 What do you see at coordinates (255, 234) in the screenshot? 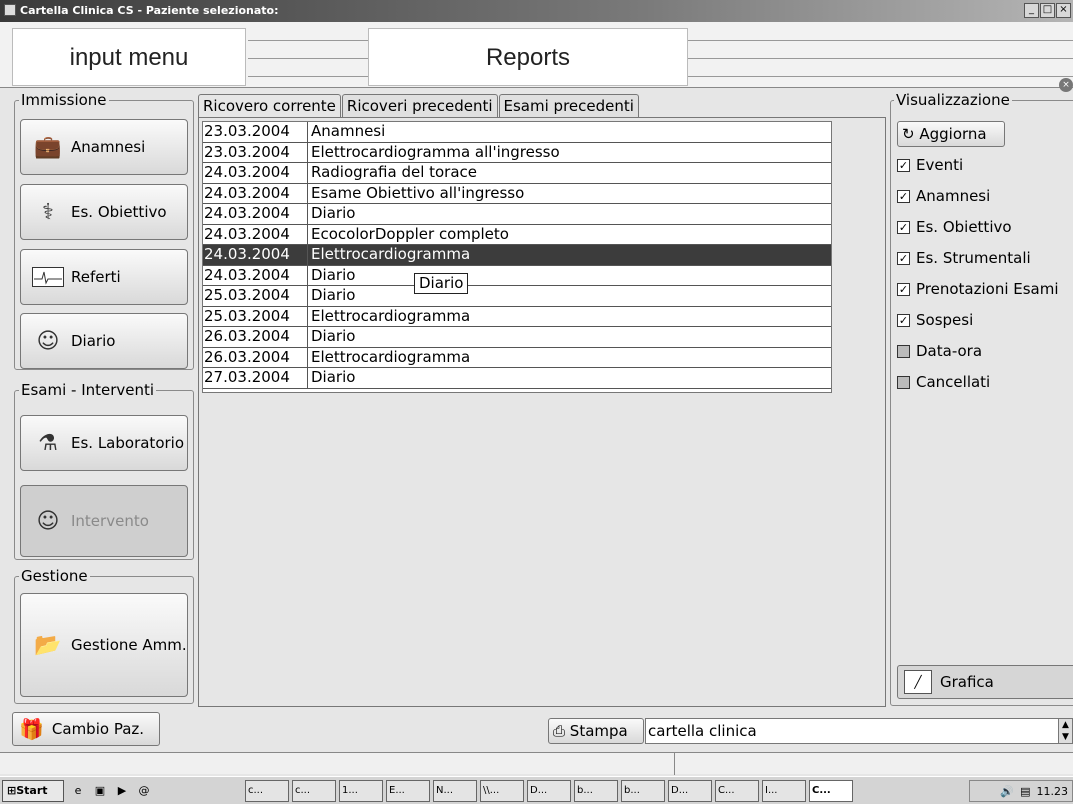
I see `event-date: 24.03.2004` at bounding box center [255, 234].